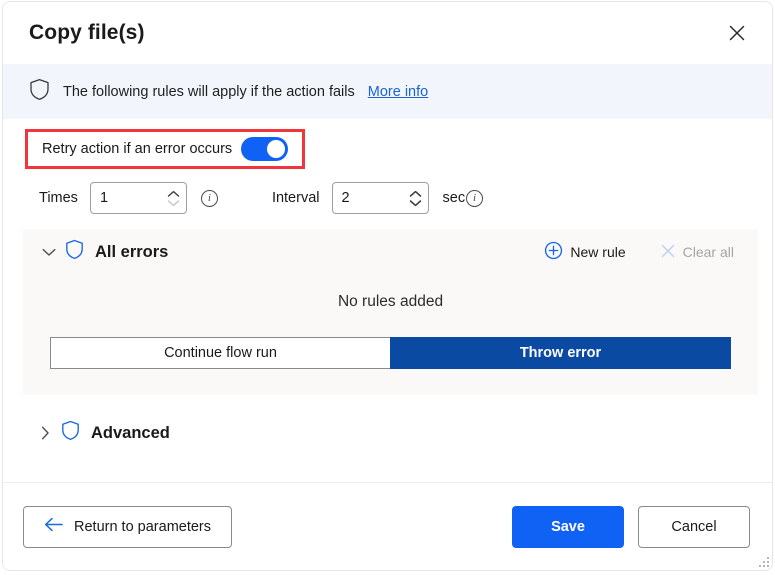 The image size is (775, 575). I want to click on interval-label: Interval, so click(295, 198).